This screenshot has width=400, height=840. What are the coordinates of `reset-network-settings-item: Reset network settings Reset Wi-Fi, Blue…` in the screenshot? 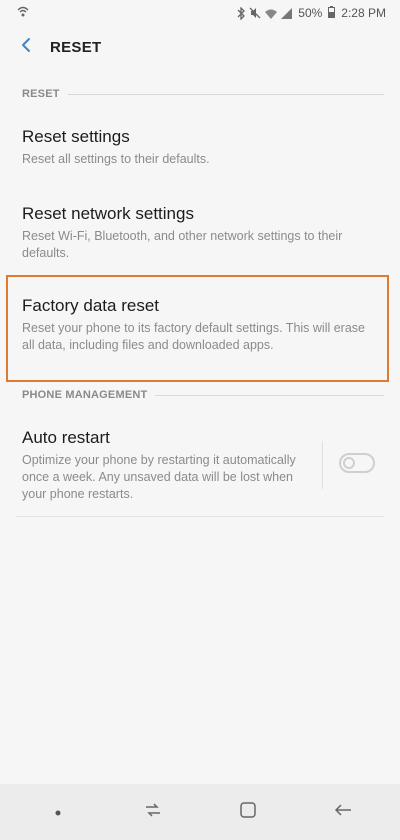 It's located at (200, 232).